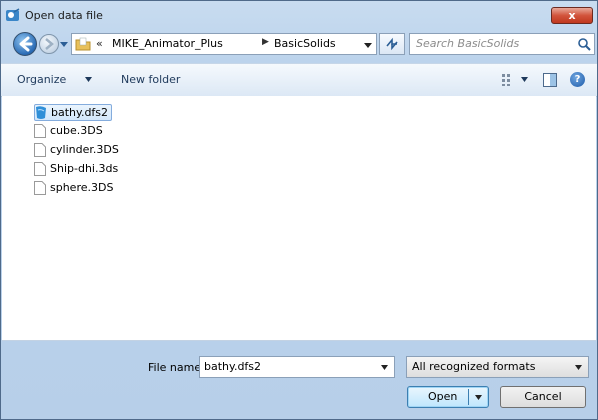 The width and height of the screenshot is (598, 420). Describe the element at coordinates (84, 168) in the screenshot. I see `file-name: Ship-dhi.3ds` at that location.